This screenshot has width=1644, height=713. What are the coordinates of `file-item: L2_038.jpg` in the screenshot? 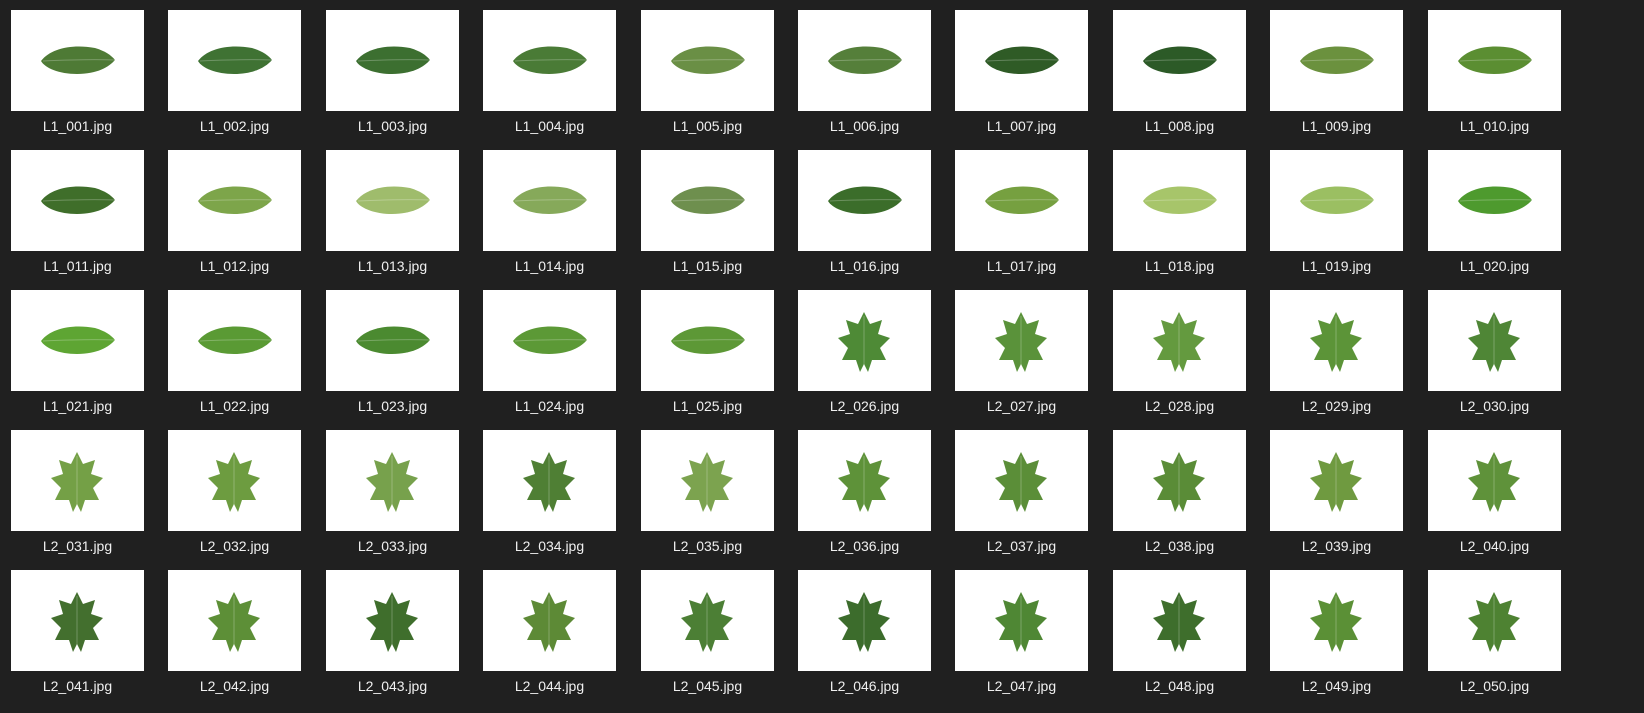 It's located at (1179, 494).